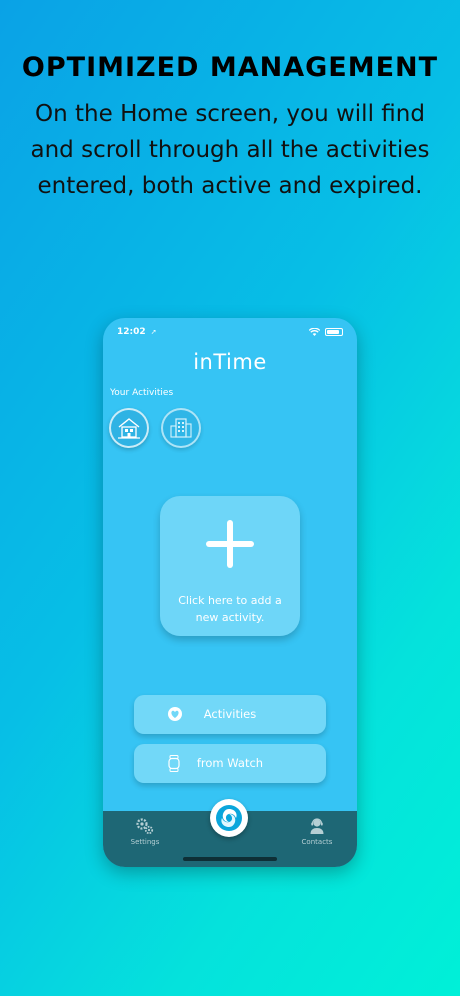 This screenshot has height=996, width=460. Describe the element at coordinates (153, 332) in the screenshot. I see `location-arrow-icon: ➚` at that location.